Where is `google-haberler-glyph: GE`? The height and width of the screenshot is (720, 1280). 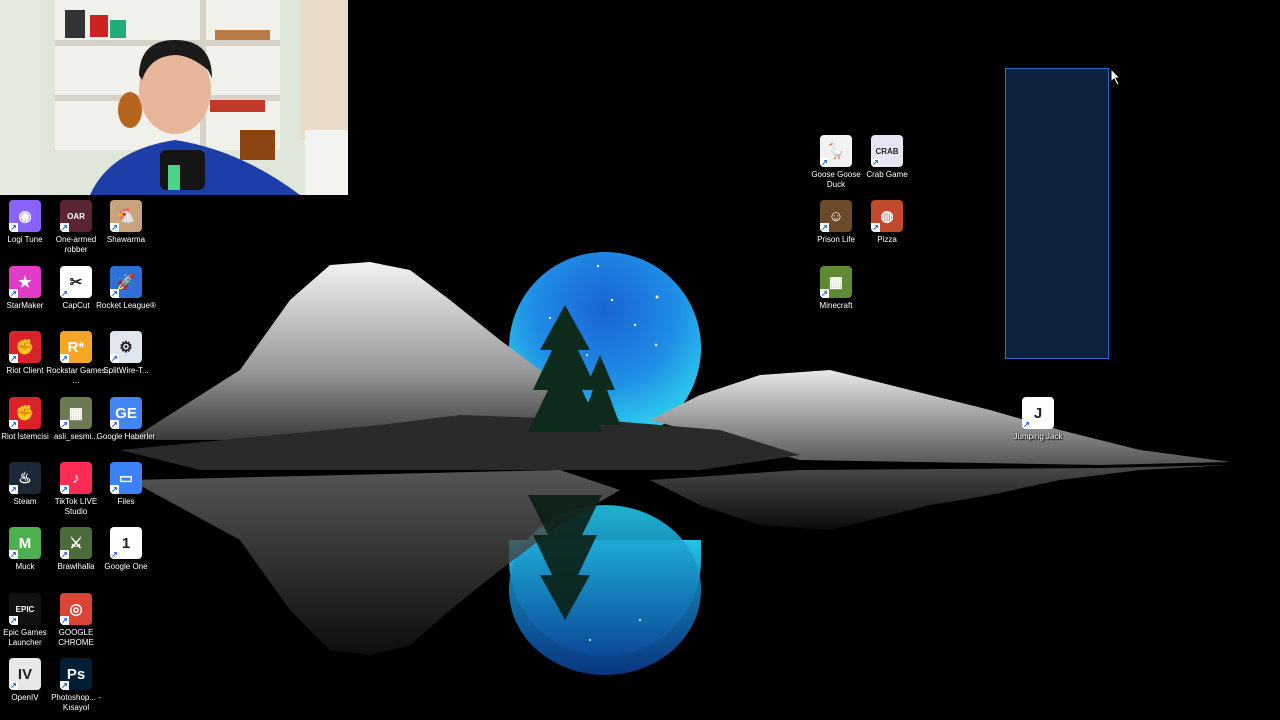 google-haberler-glyph: GE is located at coordinates (126, 413).